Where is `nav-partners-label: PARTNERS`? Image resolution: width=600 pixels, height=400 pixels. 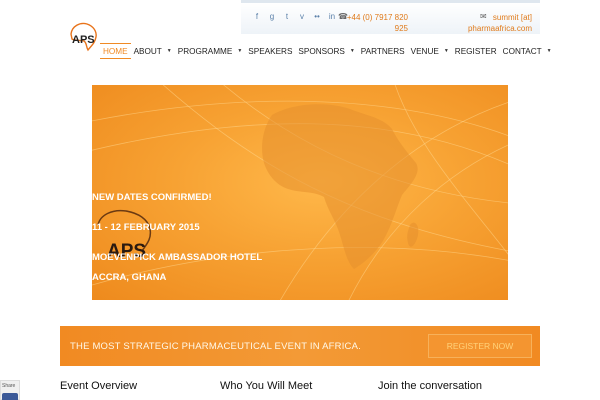
nav-partners-label: PARTNERS is located at coordinates (382, 51).